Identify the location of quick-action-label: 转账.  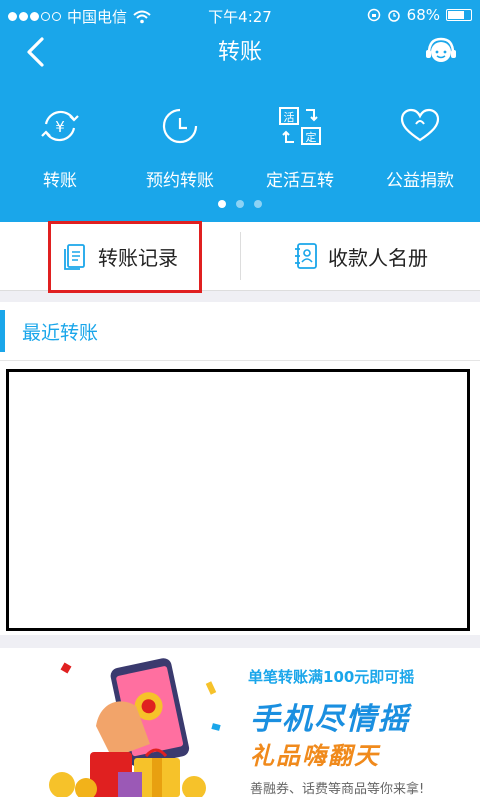
(60, 181).